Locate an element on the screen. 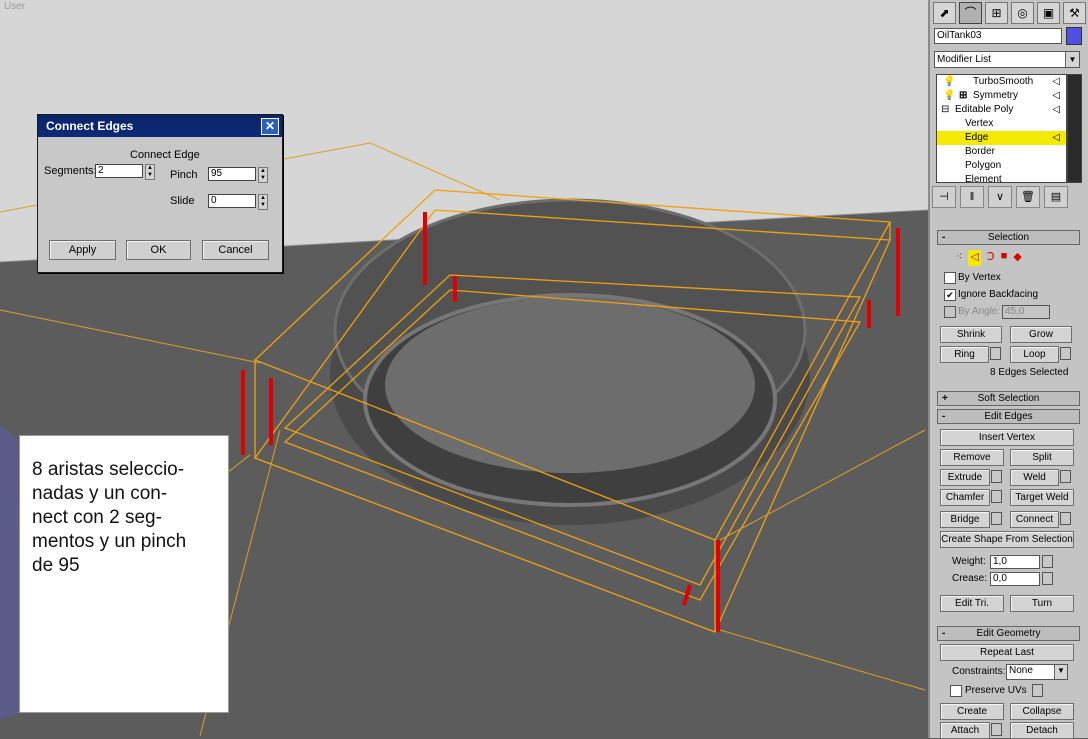 This screenshot has height=739, width=1088. configure-sets-icon: ▤ is located at coordinates (1056, 197).